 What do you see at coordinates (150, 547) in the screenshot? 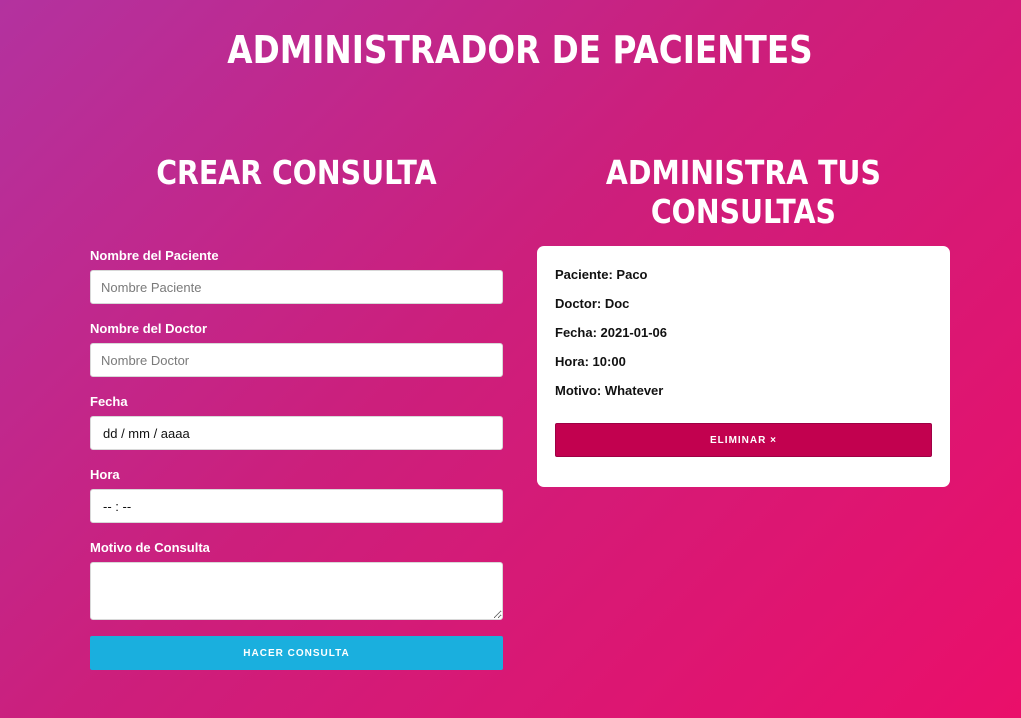
I see `reason-label: Motivo de Consulta` at bounding box center [150, 547].